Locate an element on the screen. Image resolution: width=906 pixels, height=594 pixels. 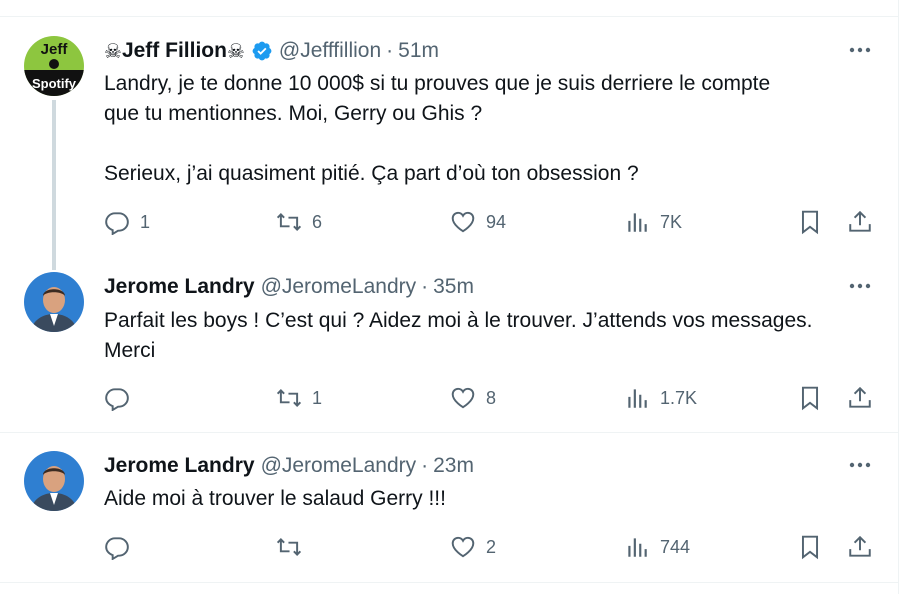
svg-text: Jeff is located at coordinates (55, 49).